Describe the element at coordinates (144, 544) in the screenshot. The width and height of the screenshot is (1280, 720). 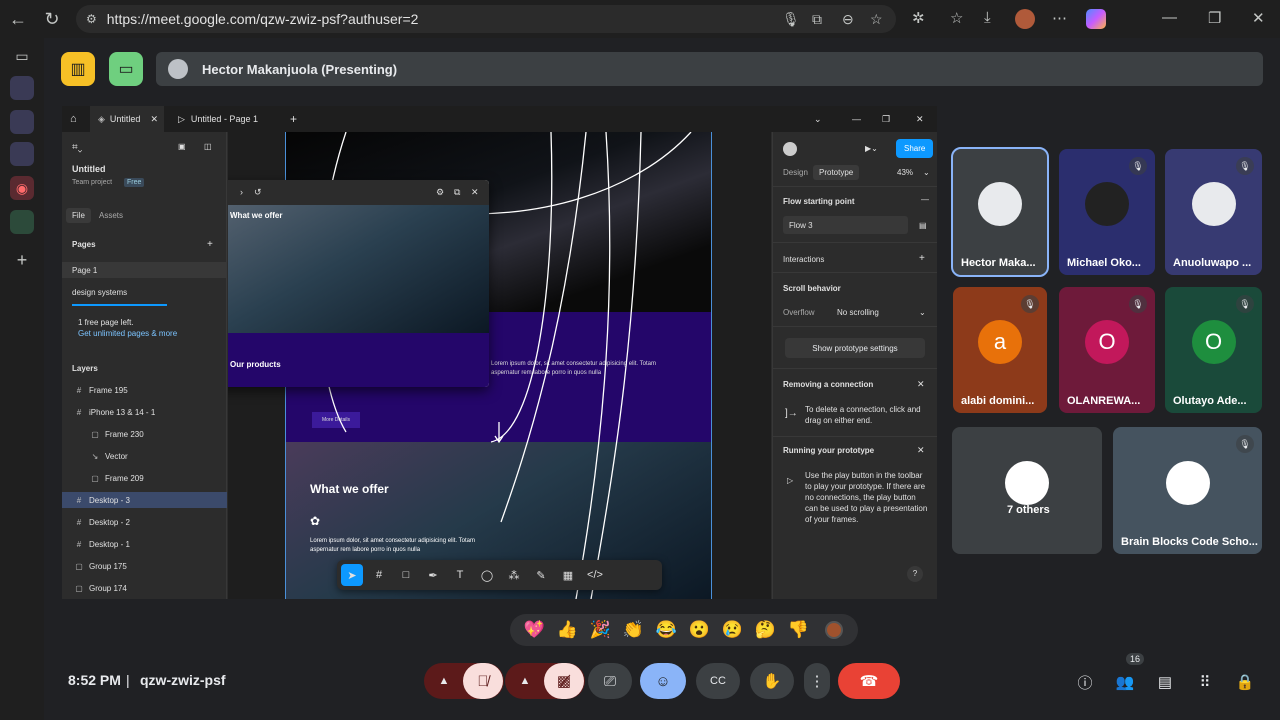
I see `layer-item: # Desktop - 1` at that location.